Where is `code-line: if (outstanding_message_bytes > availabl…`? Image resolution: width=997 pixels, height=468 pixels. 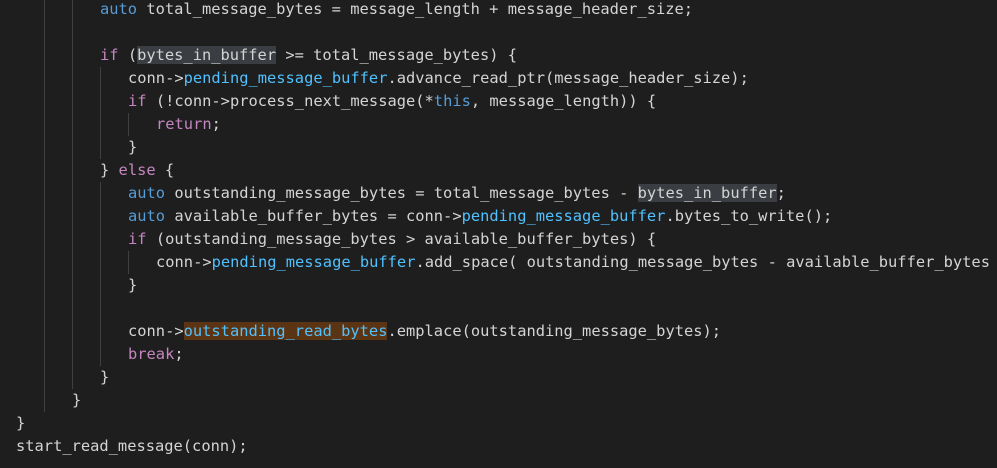 code-line: if (outstanding_message_bytes > availabl… is located at coordinates (392, 239).